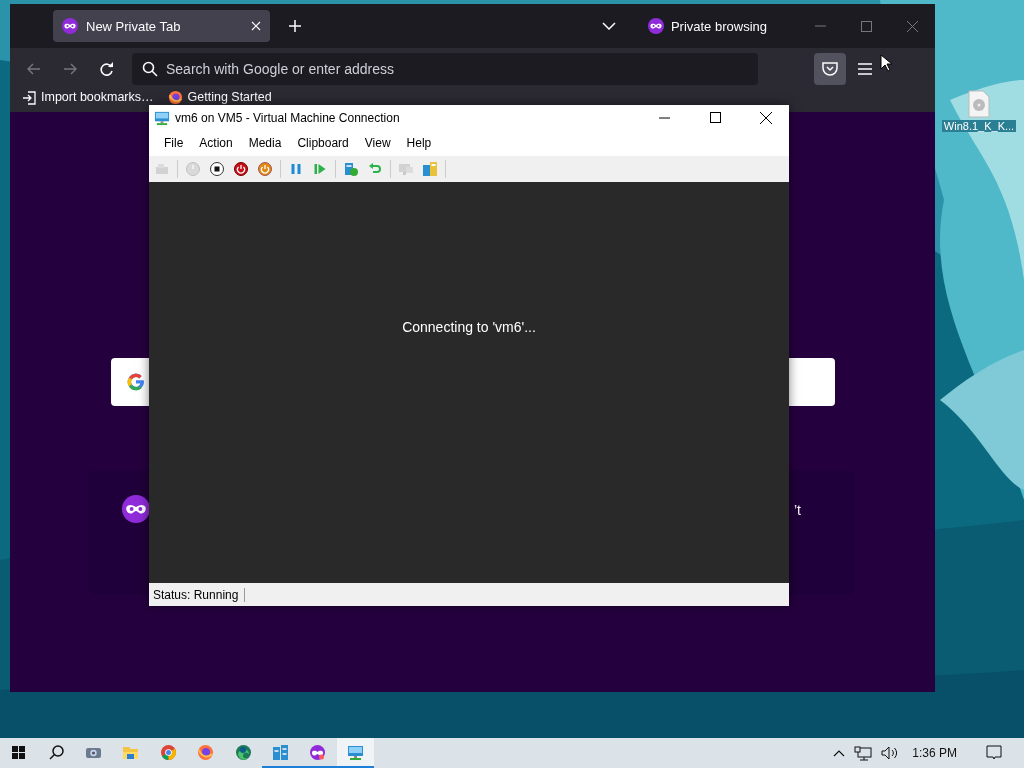 The width and height of the screenshot is (1024, 768). I want to click on address-bar: Search with Google or enter address, so click(445, 69).